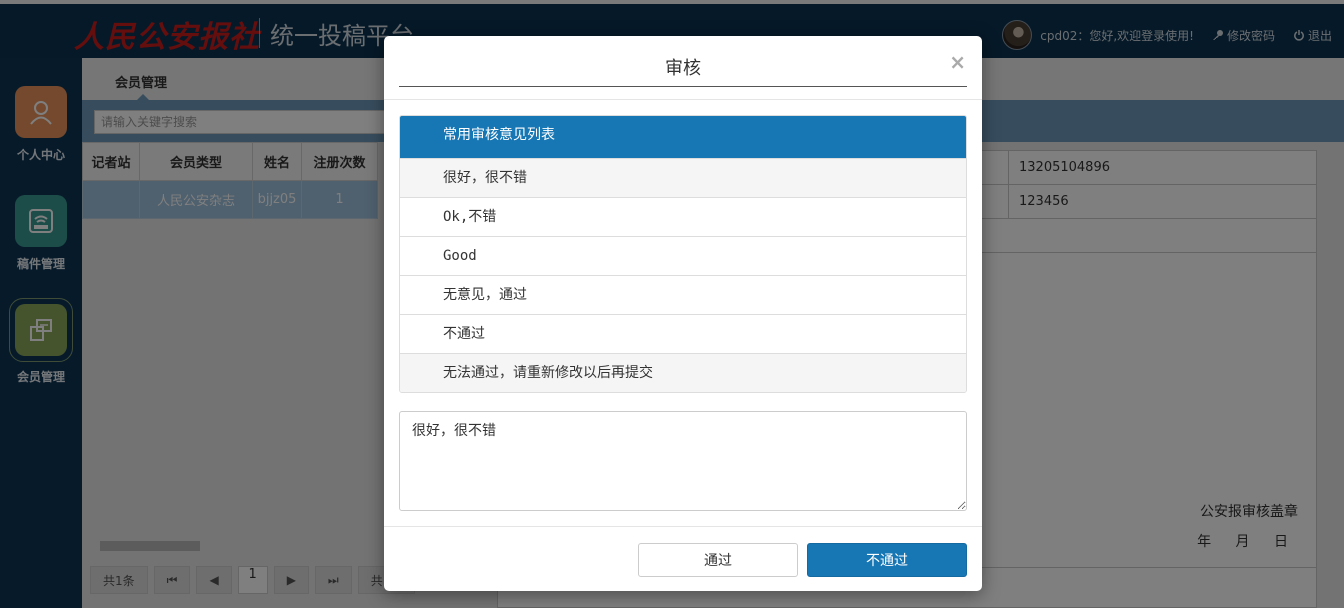 Image resolution: width=1344 pixels, height=608 pixels. Describe the element at coordinates (683, 461) in the screenshot. I see `opinion-textarea` at that location.